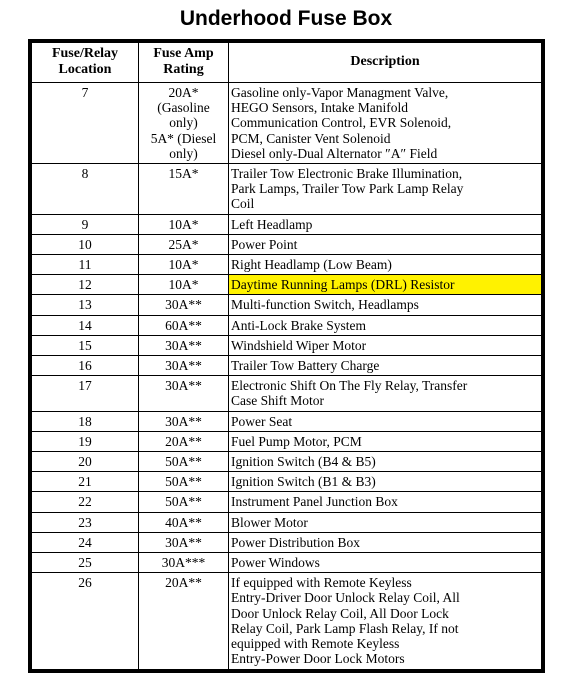 The image size is (572, 678). Describe the element at coordinates (183, 62) in the screenshot. I see `column-header-fuse-amp-rating: Fuse Amp Rating` at that location.